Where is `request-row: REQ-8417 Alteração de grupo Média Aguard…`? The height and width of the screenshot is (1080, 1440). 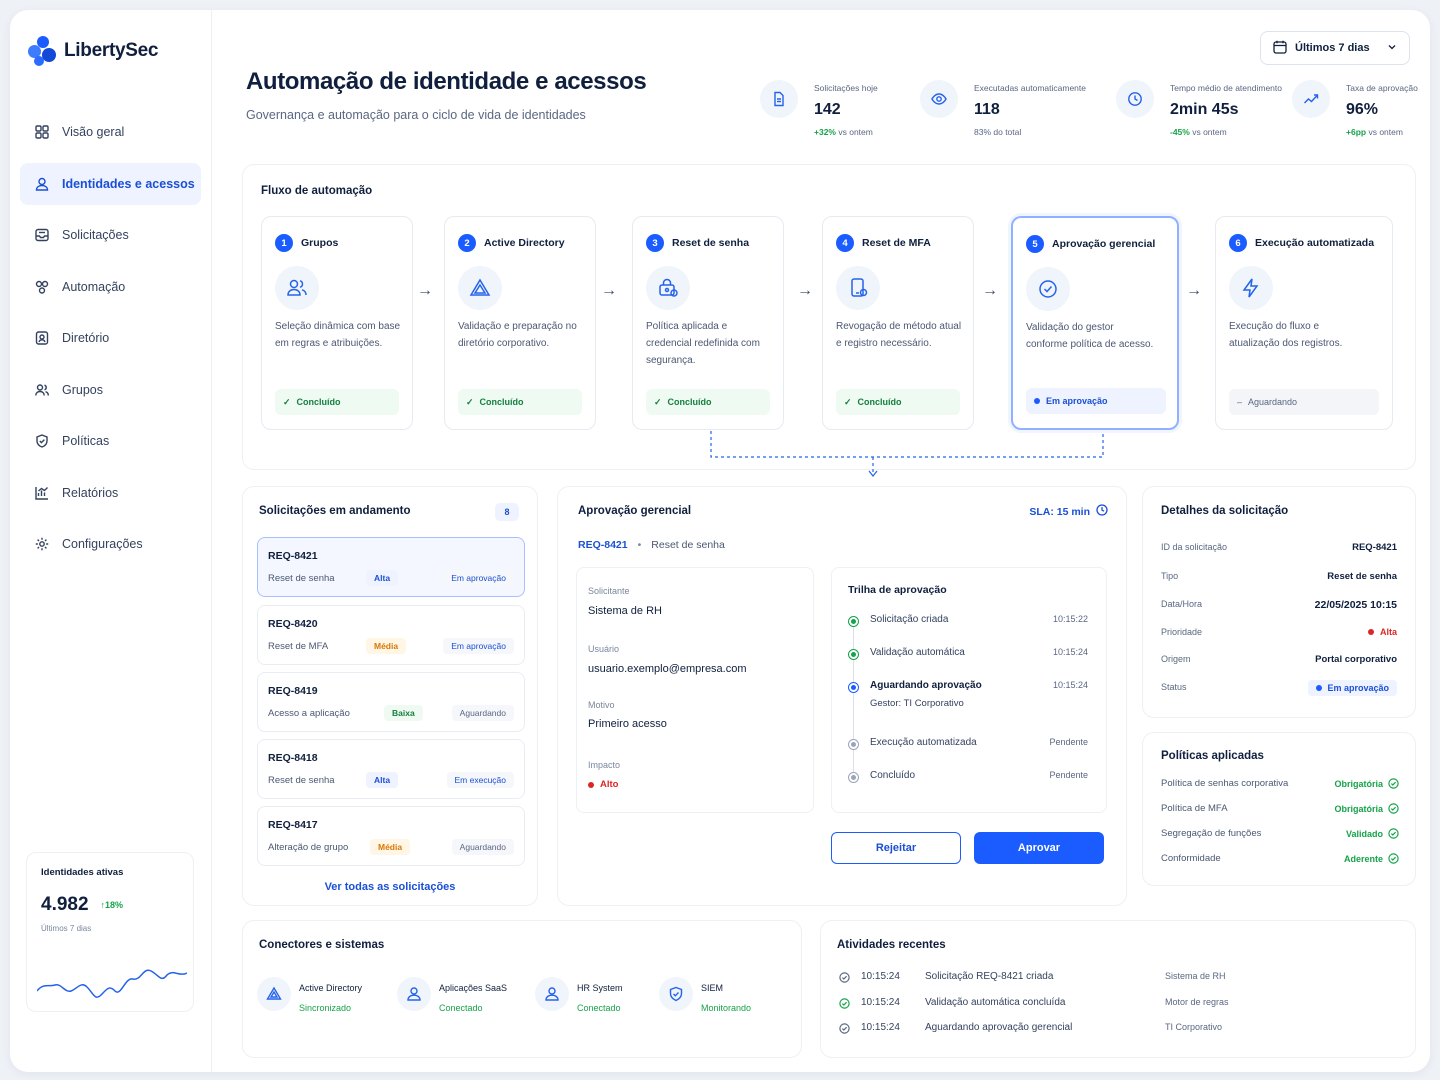 request-row: REQ-8417 Alteração de grupo Média Aguard… is located at coordinates (391, 836).